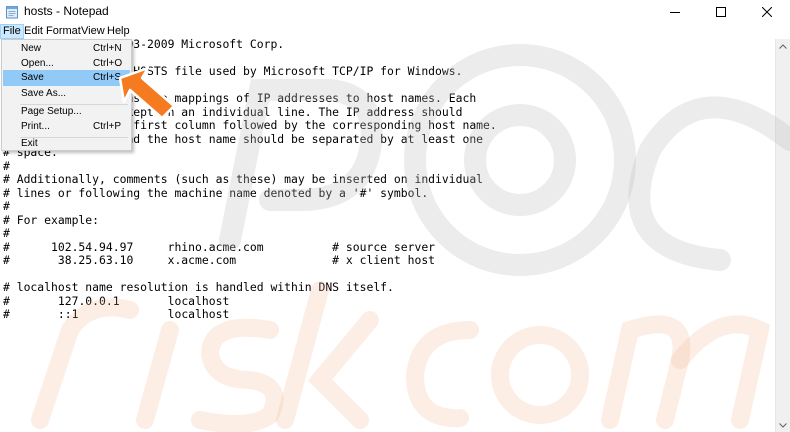  I want to click on chevron-down-icon, so click(783, 425).